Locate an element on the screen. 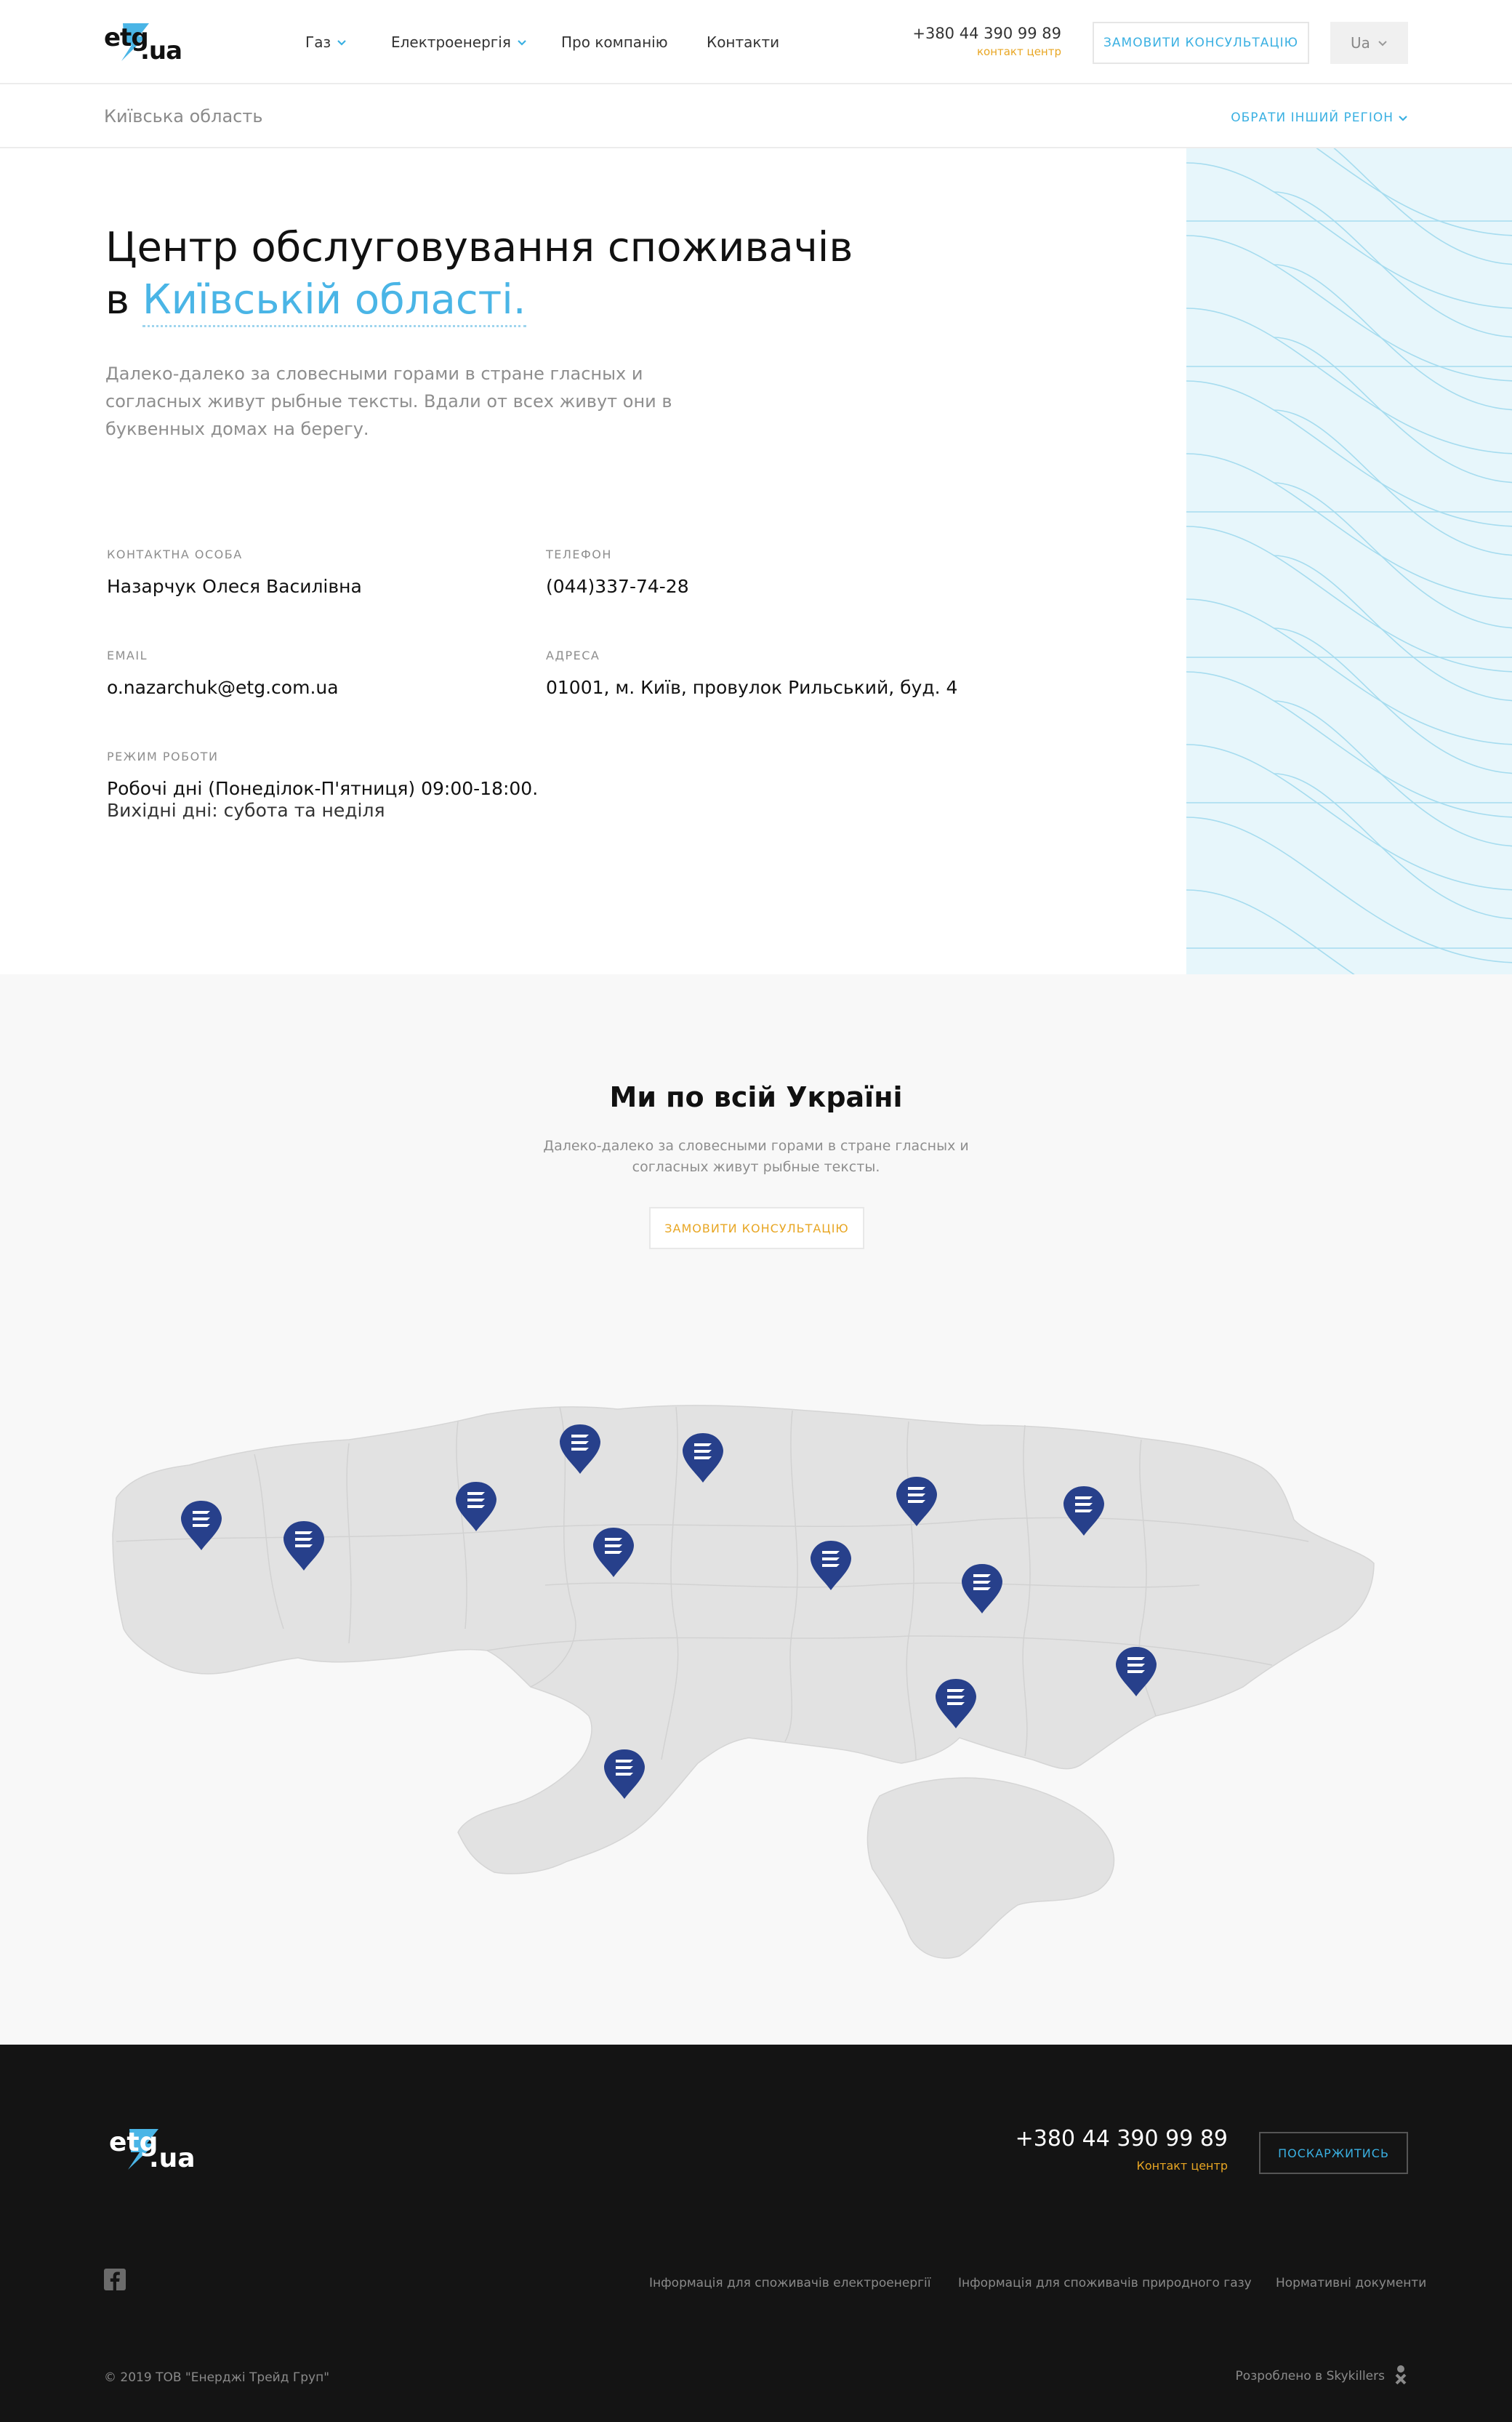 This screenshot has width=1512, height=2422. map-section-title: Ми по всій Україні is located at coordinates (756, 1097).